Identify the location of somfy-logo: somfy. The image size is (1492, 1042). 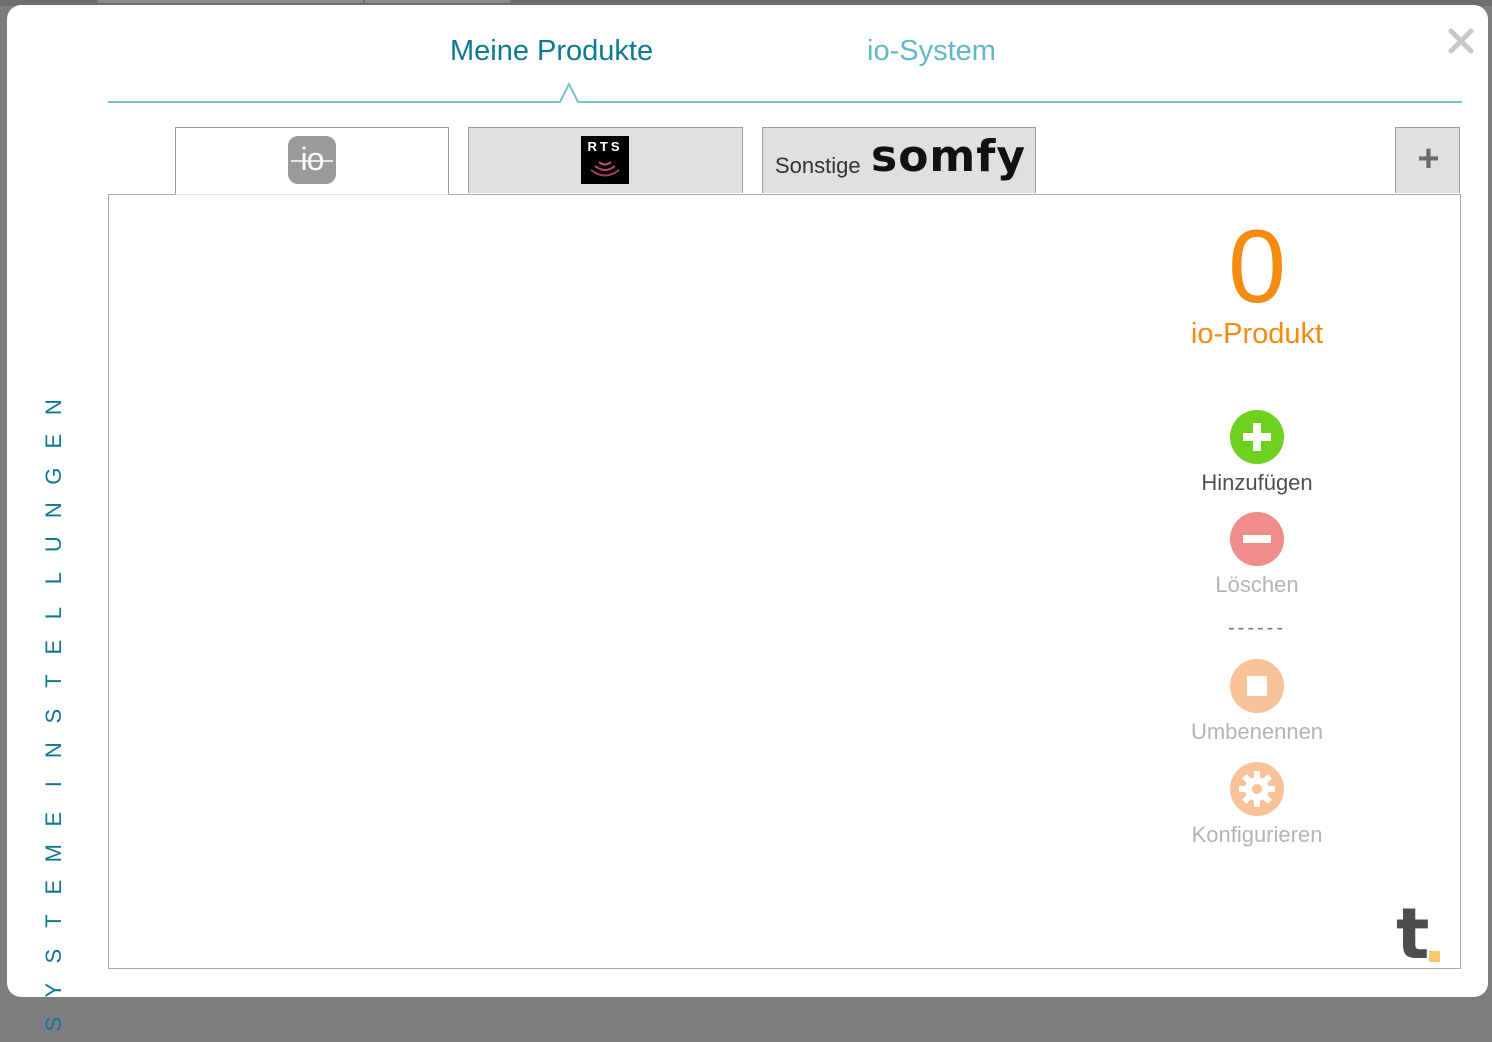
(949, 156).